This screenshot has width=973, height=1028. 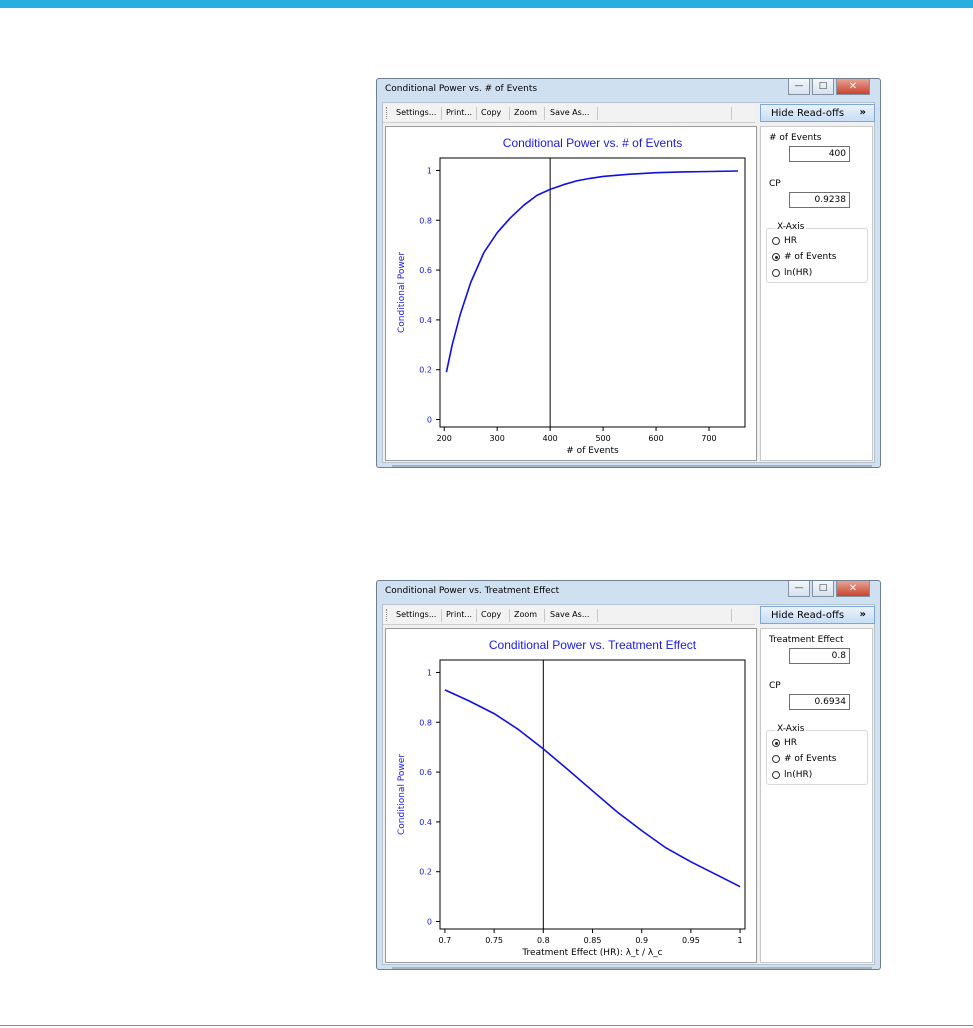 I want to click on window-controls: — □ ✕, so click(x=829, y=87).